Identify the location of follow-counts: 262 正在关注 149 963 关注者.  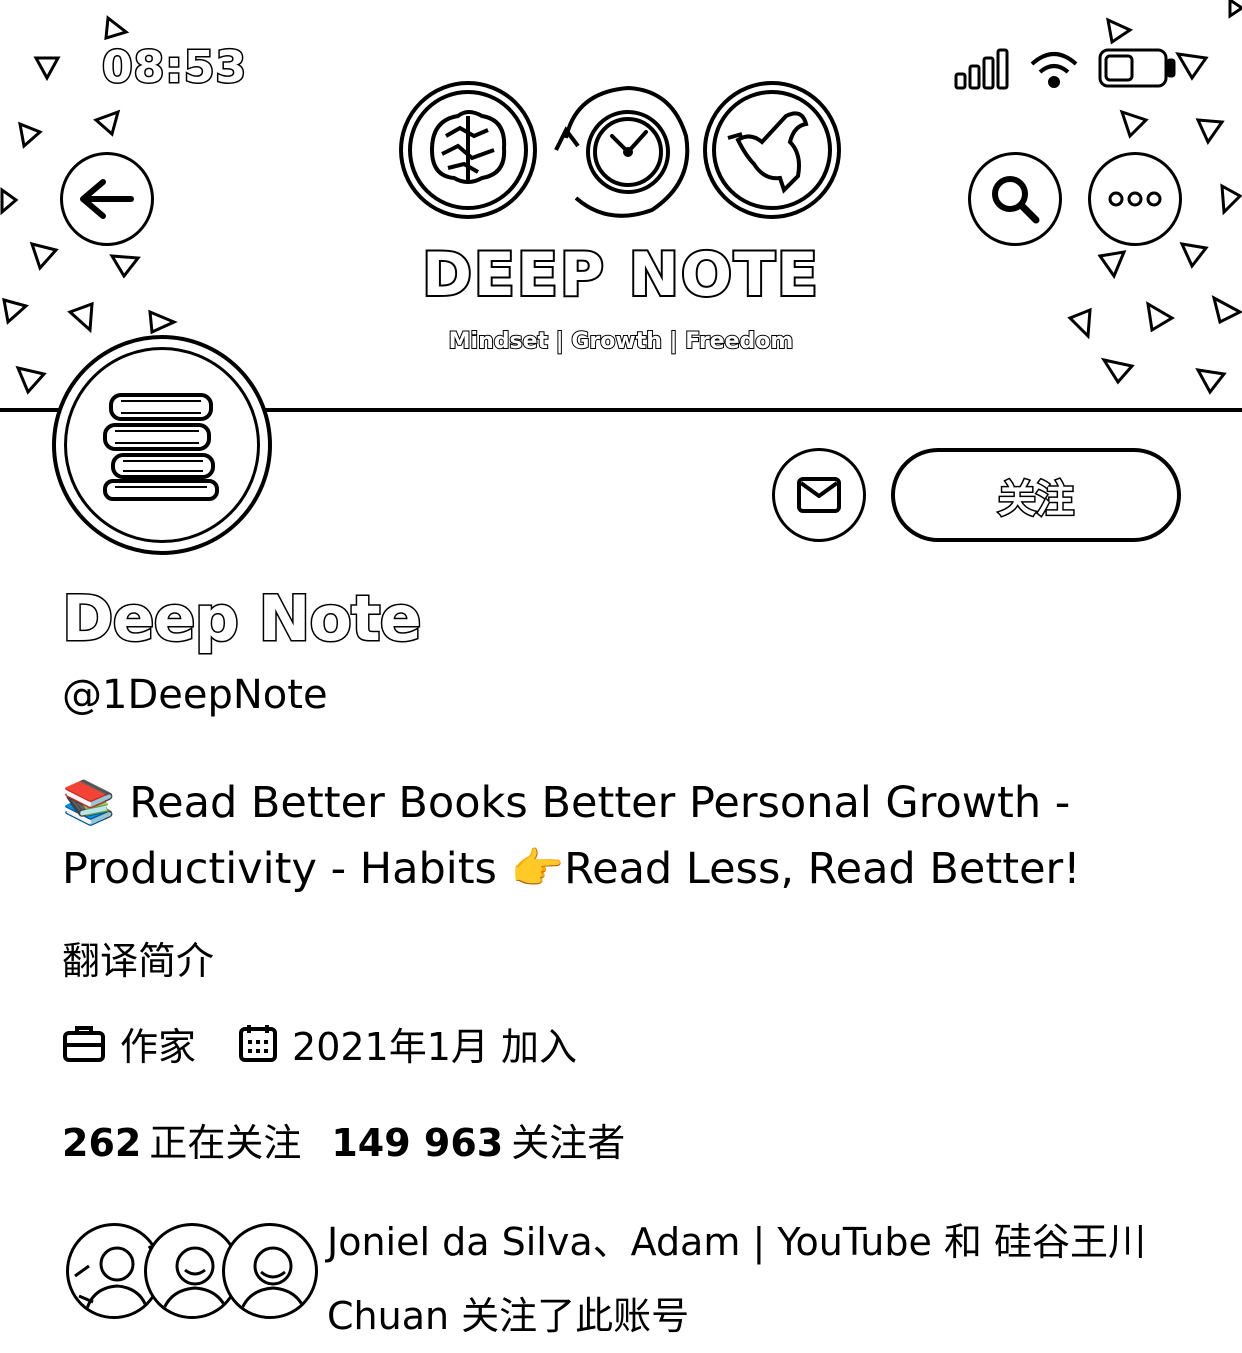
(358, 1139).